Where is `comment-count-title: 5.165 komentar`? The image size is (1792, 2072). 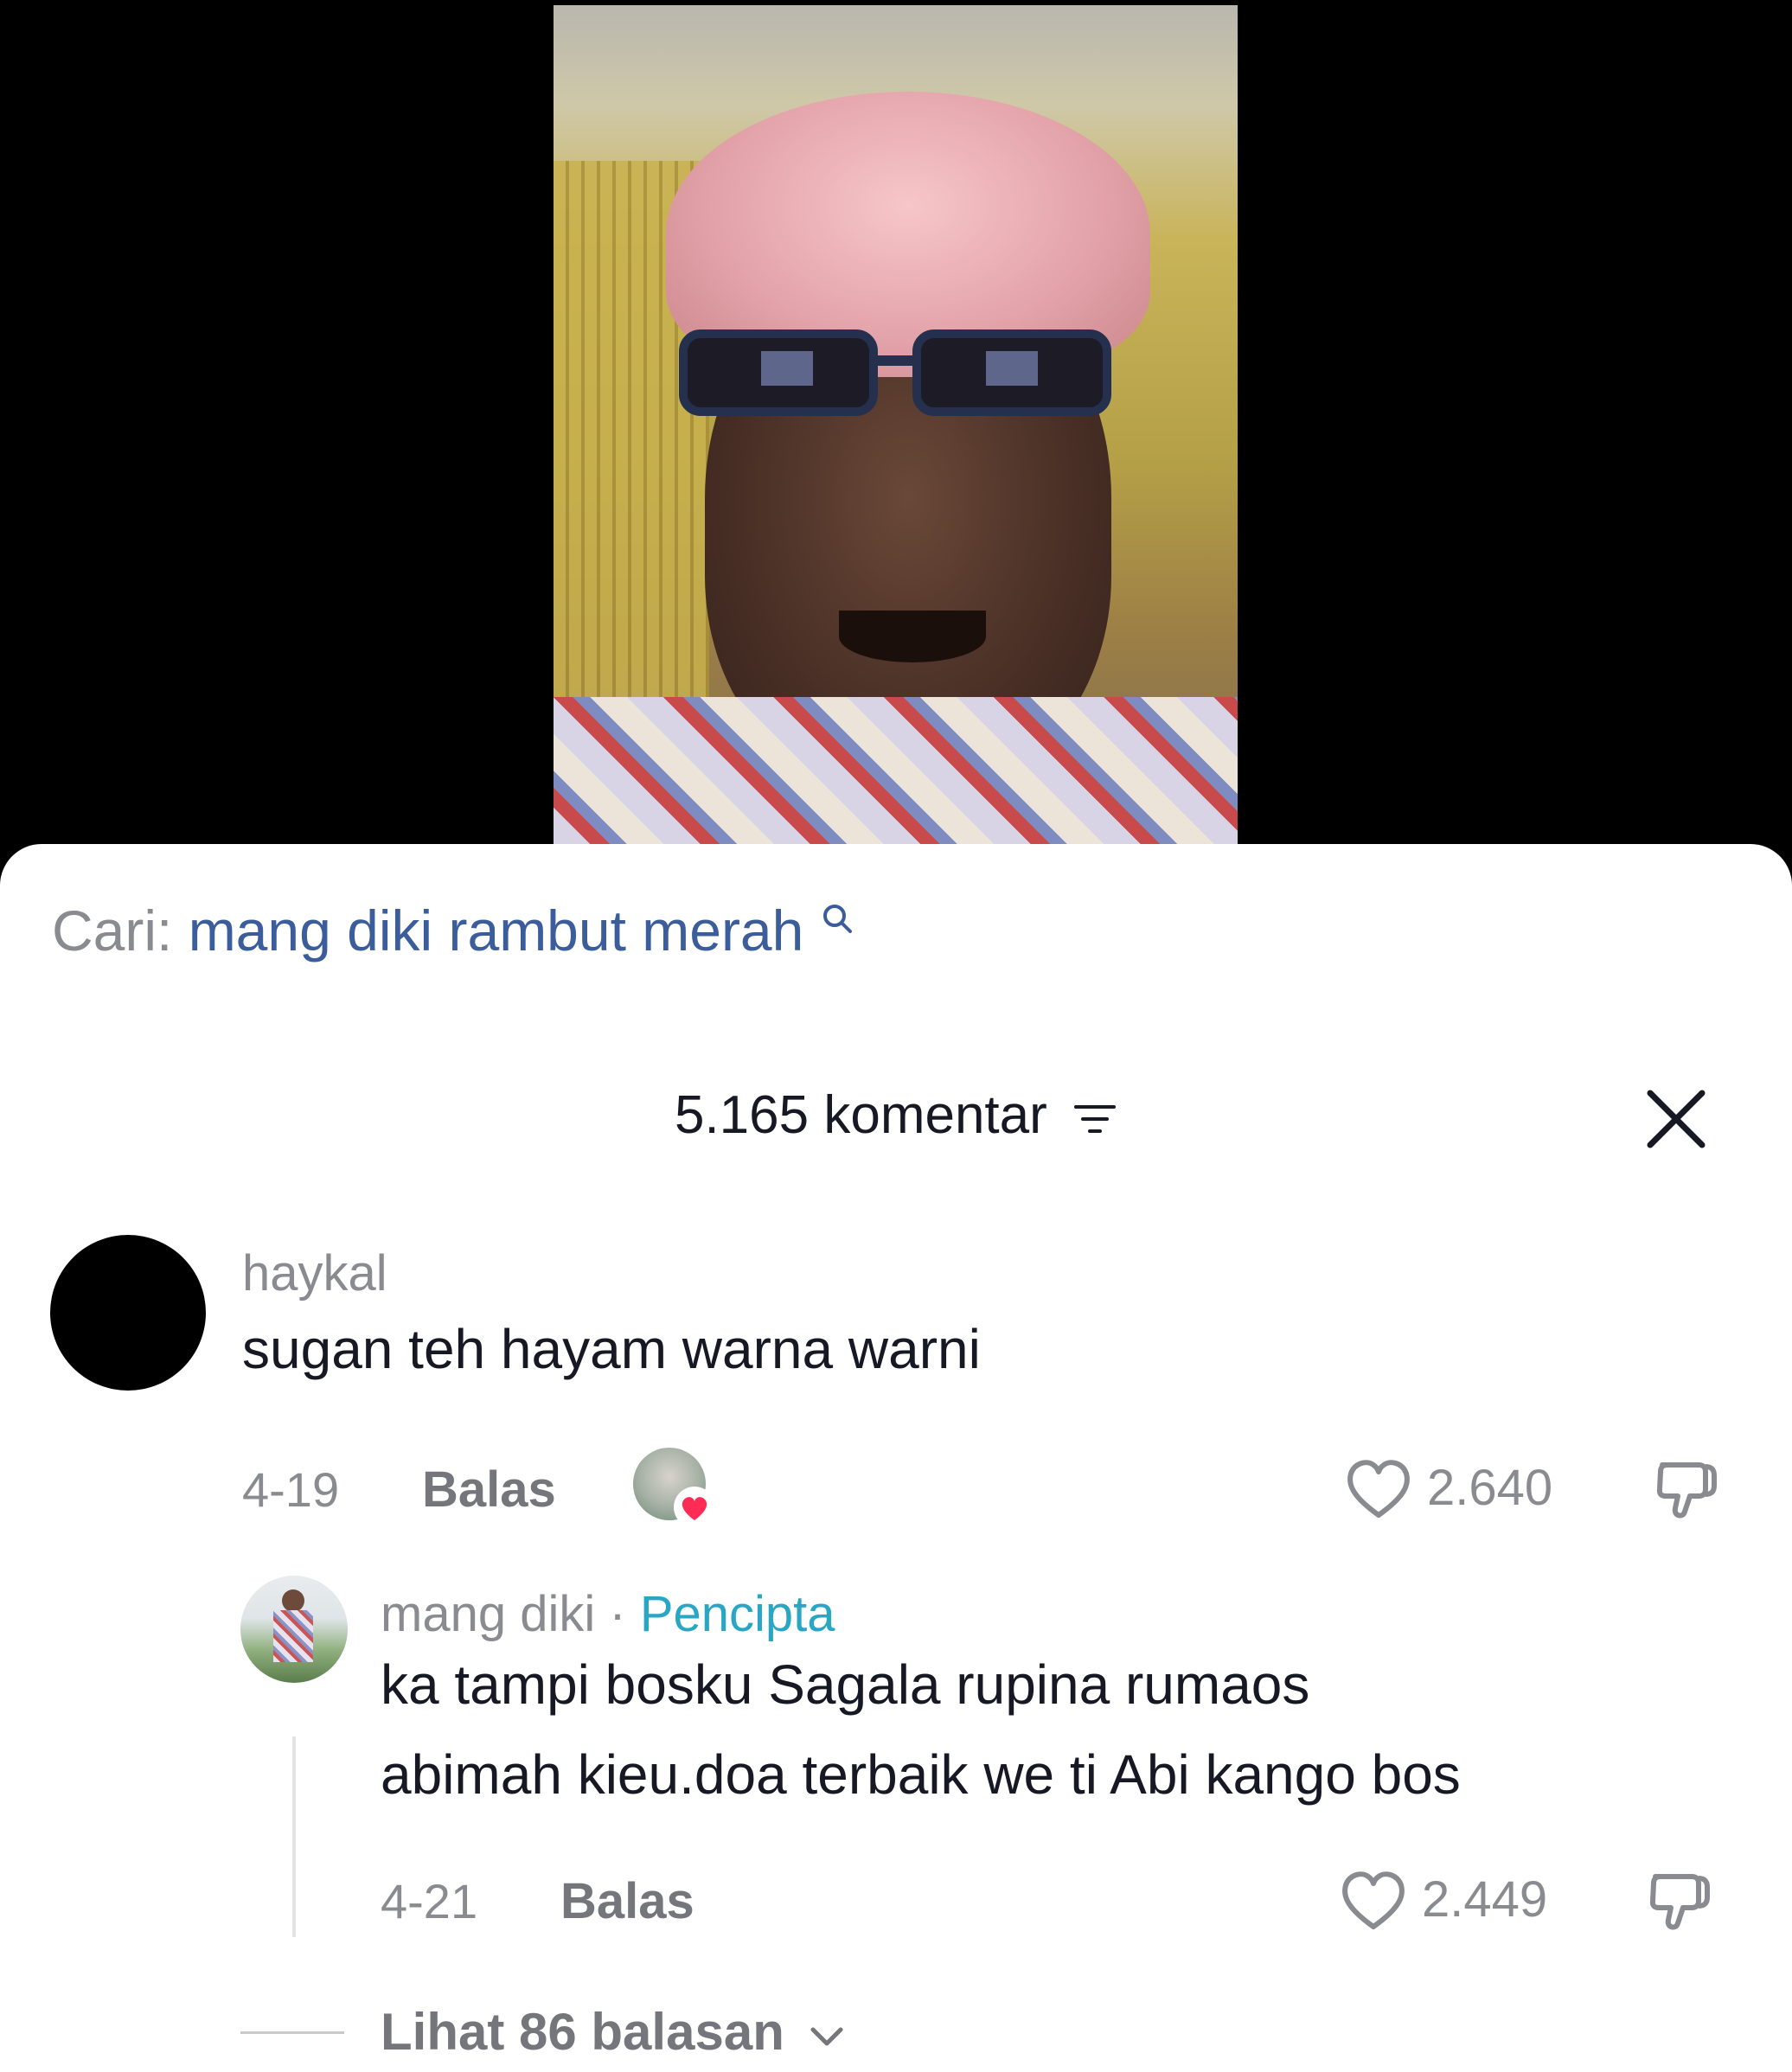
comment-count-title: 5.165 komentar is located at coordinates (860, 1115).